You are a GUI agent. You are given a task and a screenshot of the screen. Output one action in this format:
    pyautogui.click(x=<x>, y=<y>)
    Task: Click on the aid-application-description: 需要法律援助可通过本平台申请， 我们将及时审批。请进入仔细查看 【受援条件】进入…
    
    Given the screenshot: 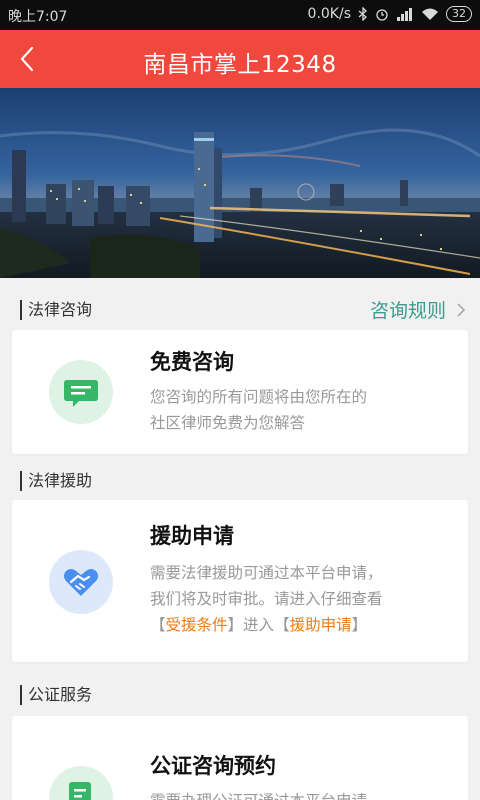 What is the action you would take?
    pyautogui.click(x=300, y=599)
    